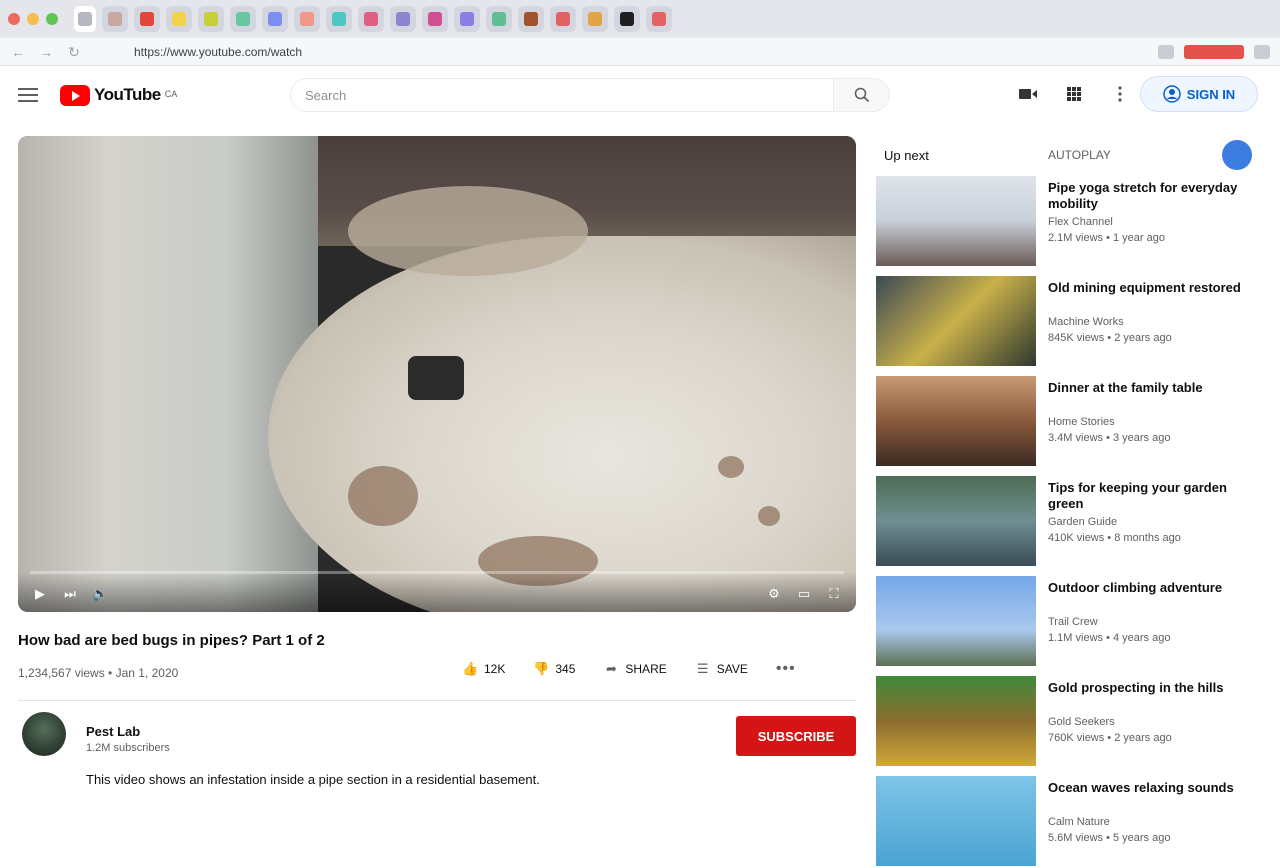 Image resolution: width=1280 pixels, height=868 pixels. Describe the element at coordinates (1166, 51) in the screenshot. I see `star-icon` at that location.